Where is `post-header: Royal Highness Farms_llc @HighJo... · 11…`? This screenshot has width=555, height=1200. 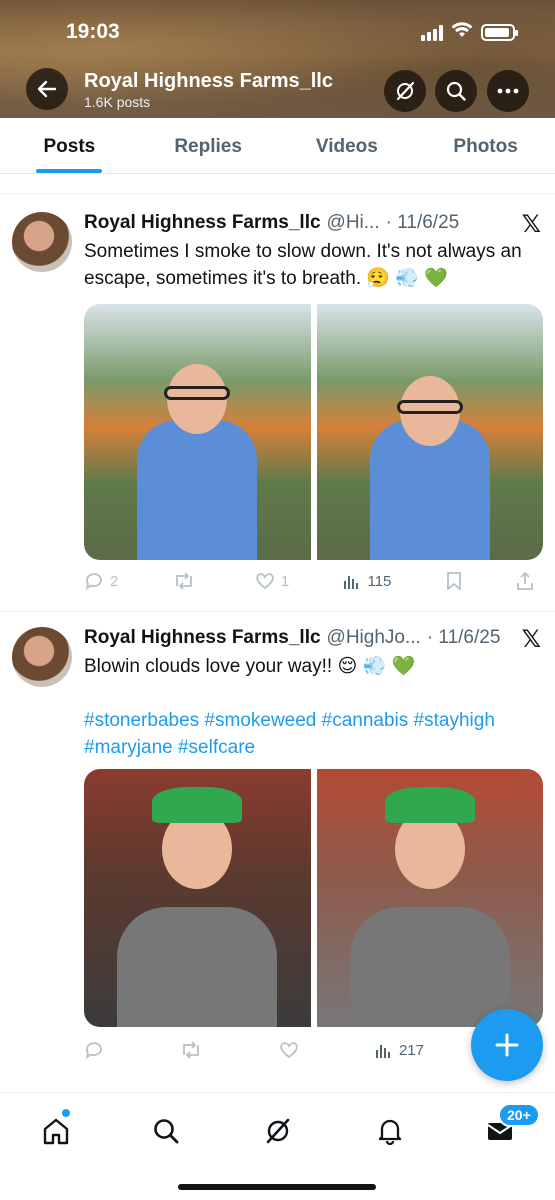 post-header: Royal Highness Farms_llc @HighJo... · 11… is located at coordinates (292, 638).